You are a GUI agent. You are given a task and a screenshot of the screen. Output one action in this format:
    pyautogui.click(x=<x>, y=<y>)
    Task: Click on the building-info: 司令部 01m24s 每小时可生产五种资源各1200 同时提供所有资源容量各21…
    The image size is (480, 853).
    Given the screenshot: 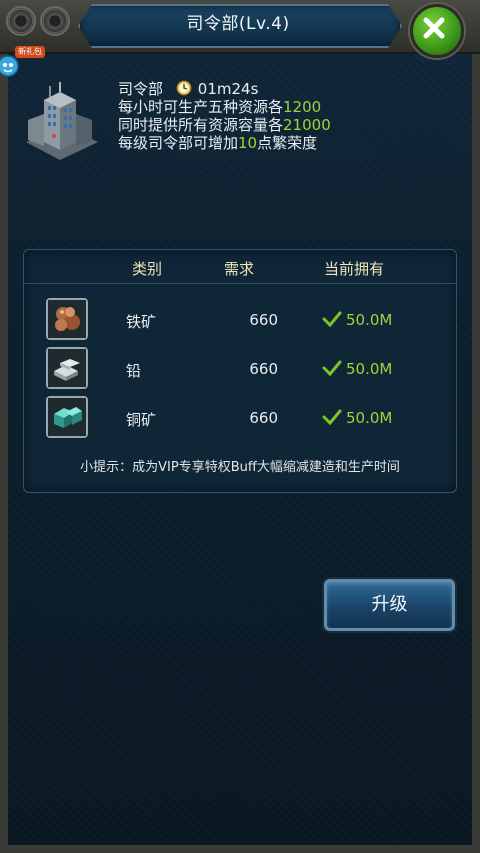 What is the action you would take?
    pyautogui.click(x=288, y=116)
    